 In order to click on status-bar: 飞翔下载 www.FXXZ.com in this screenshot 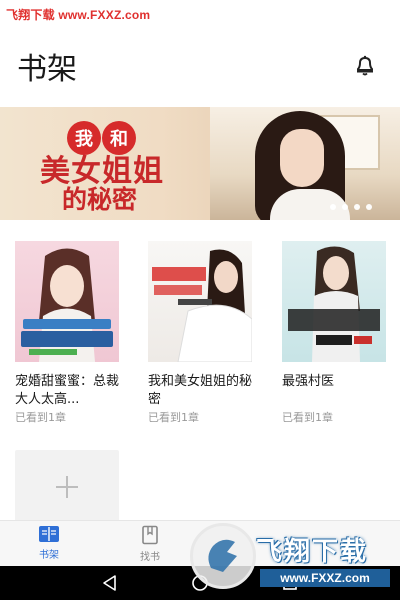, I will do `click(200, 15)`.